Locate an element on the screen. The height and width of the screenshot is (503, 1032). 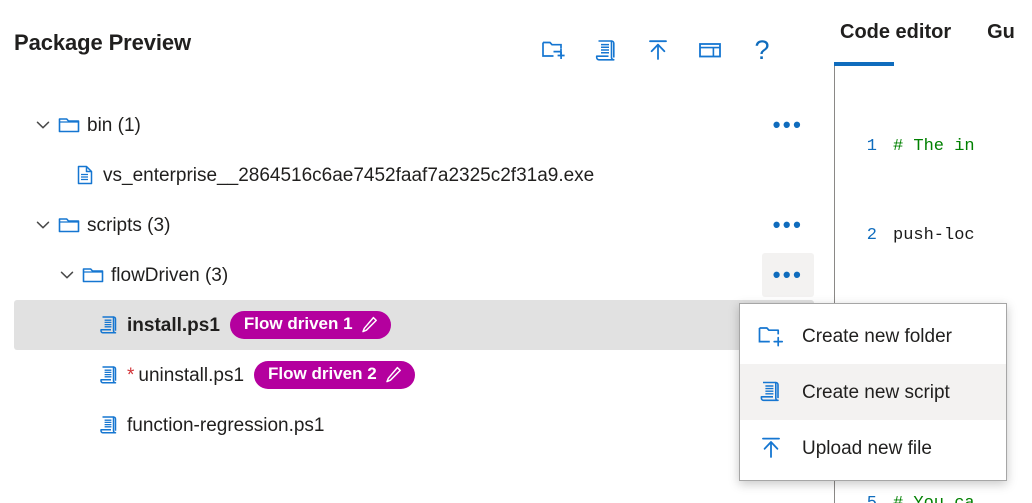
code-line: 5# You ca is located at coordinates (933, 496).